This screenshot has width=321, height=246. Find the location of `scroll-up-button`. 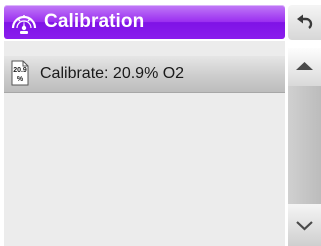

scroll-up-button is located at coordinates (304, 67).